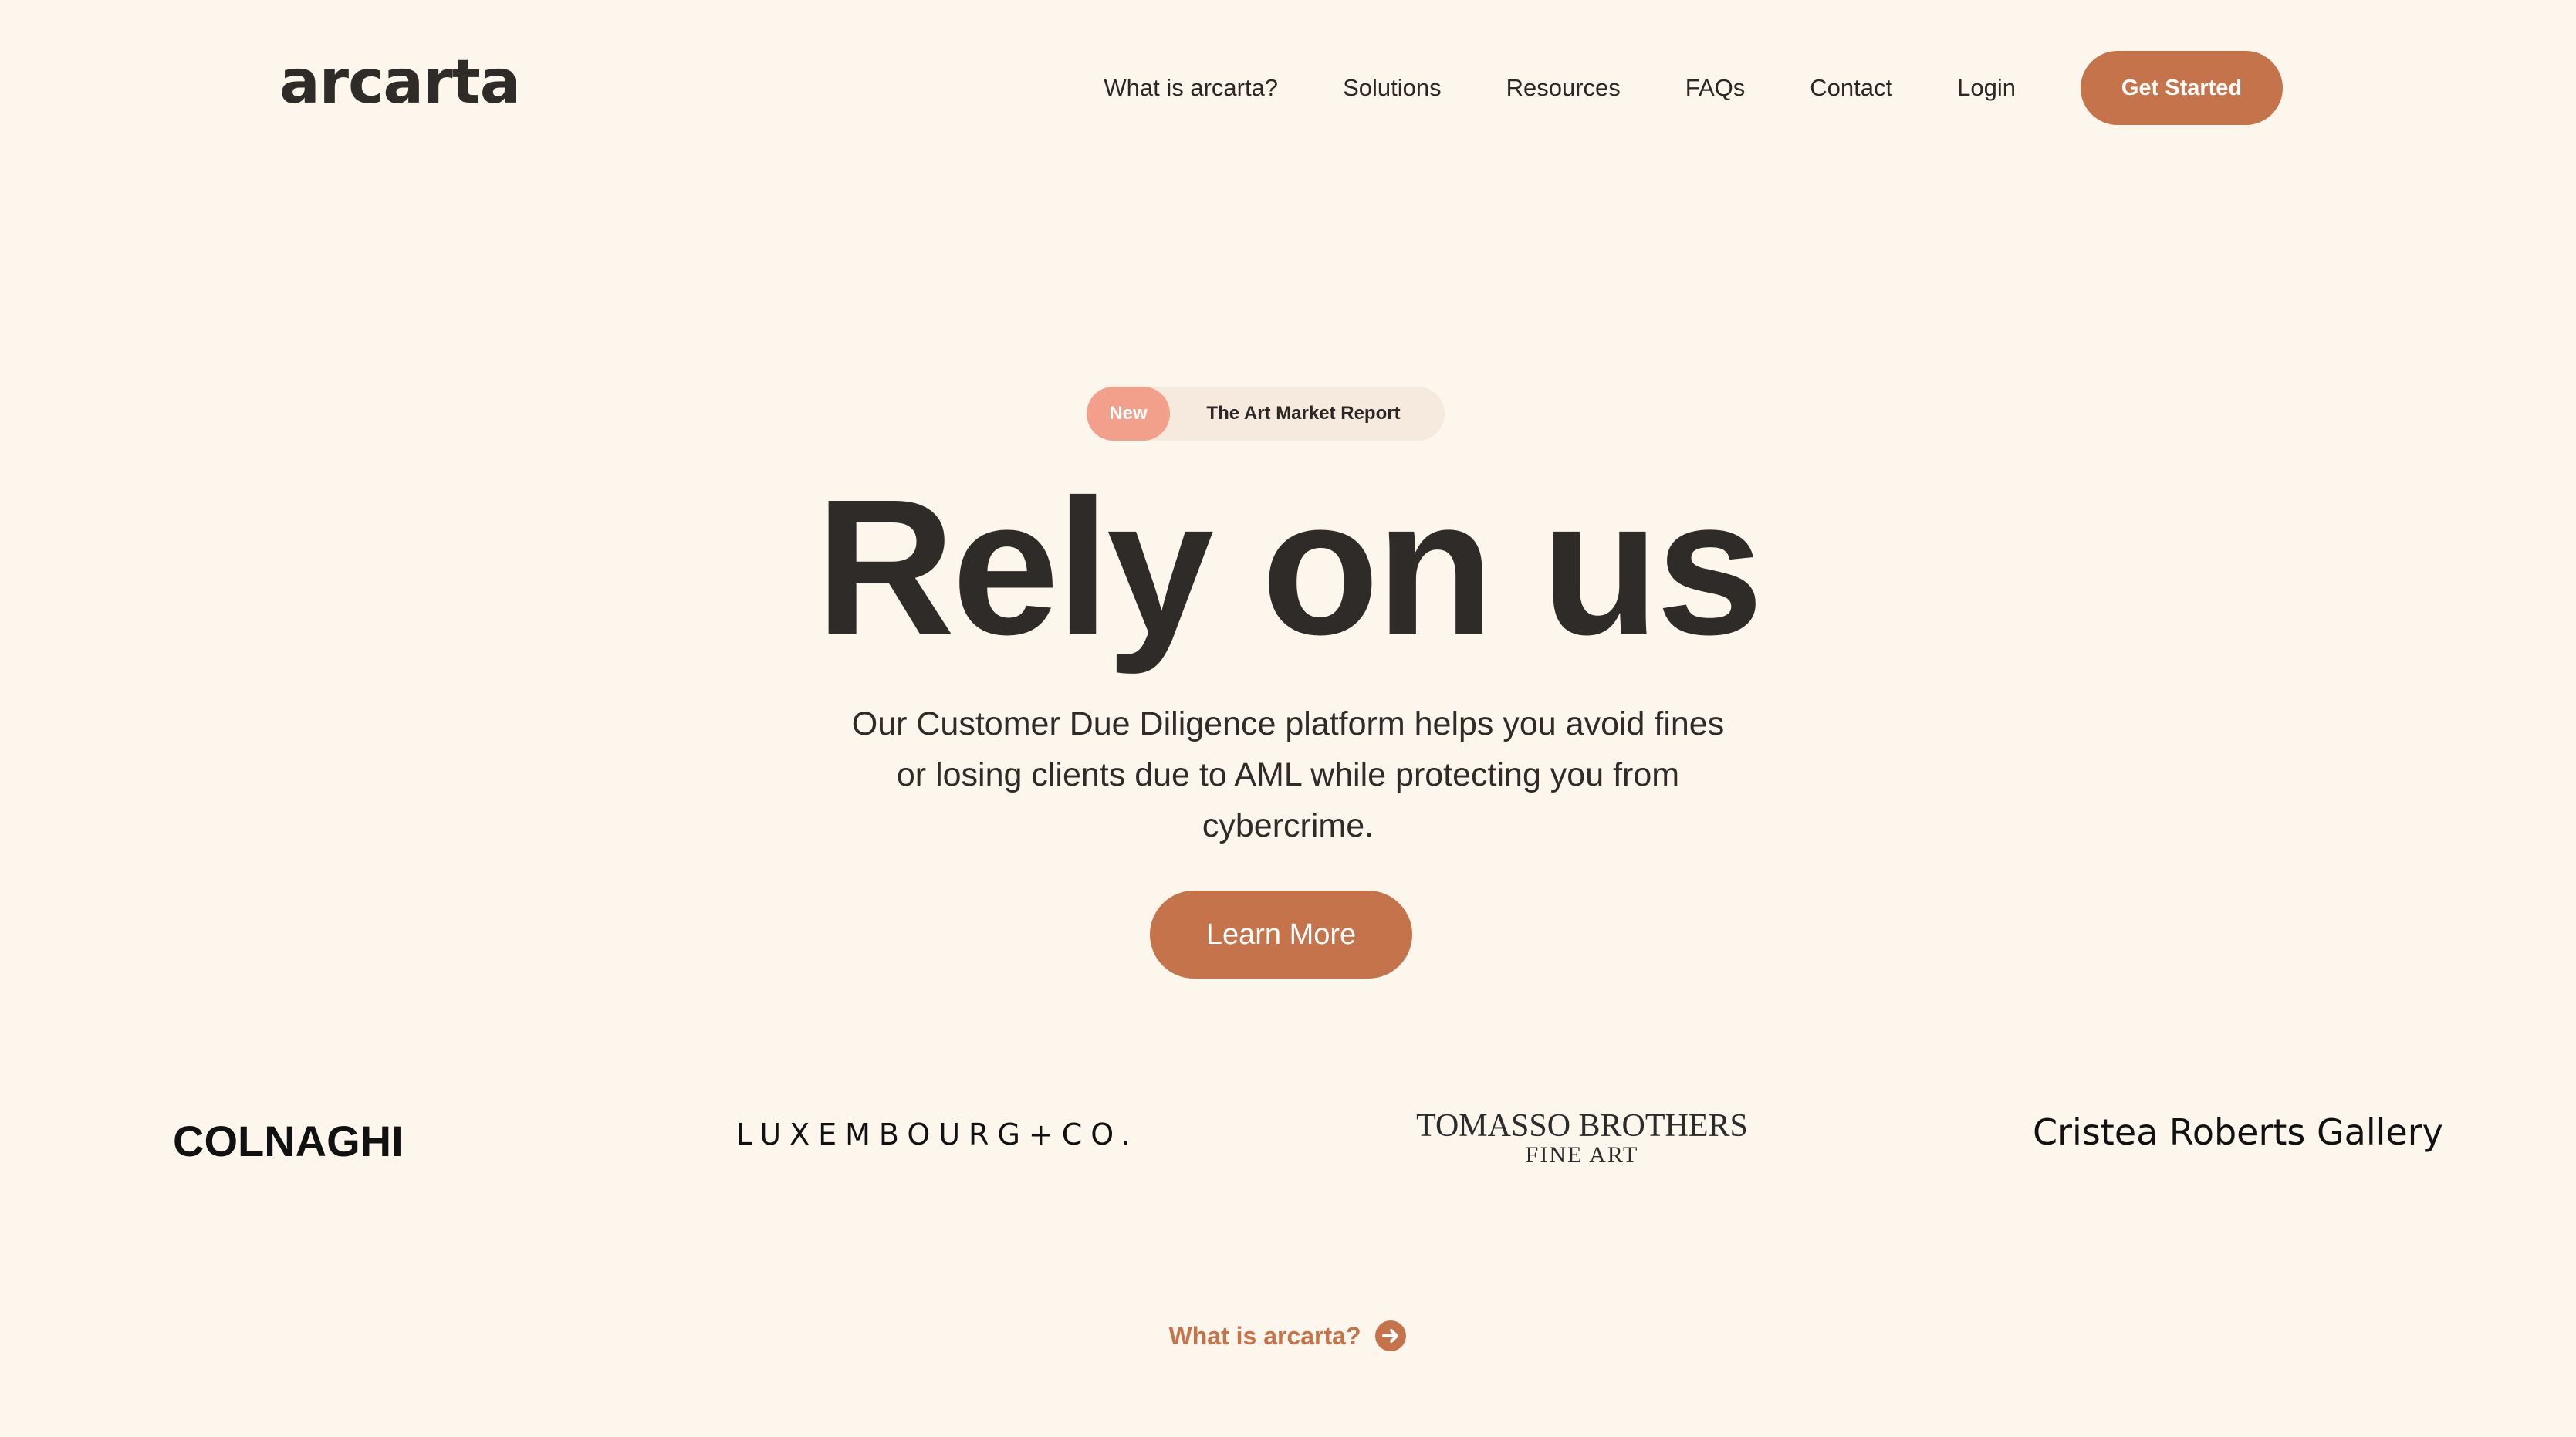 Image resolution: width=2576 pixels, height=1437 pixels. What do you see at coordinates (1264, 1335) in the screenshot?
I see `what-is-arcarta-link-label: What is arcarta?` at bounding box center [1264, 1335].